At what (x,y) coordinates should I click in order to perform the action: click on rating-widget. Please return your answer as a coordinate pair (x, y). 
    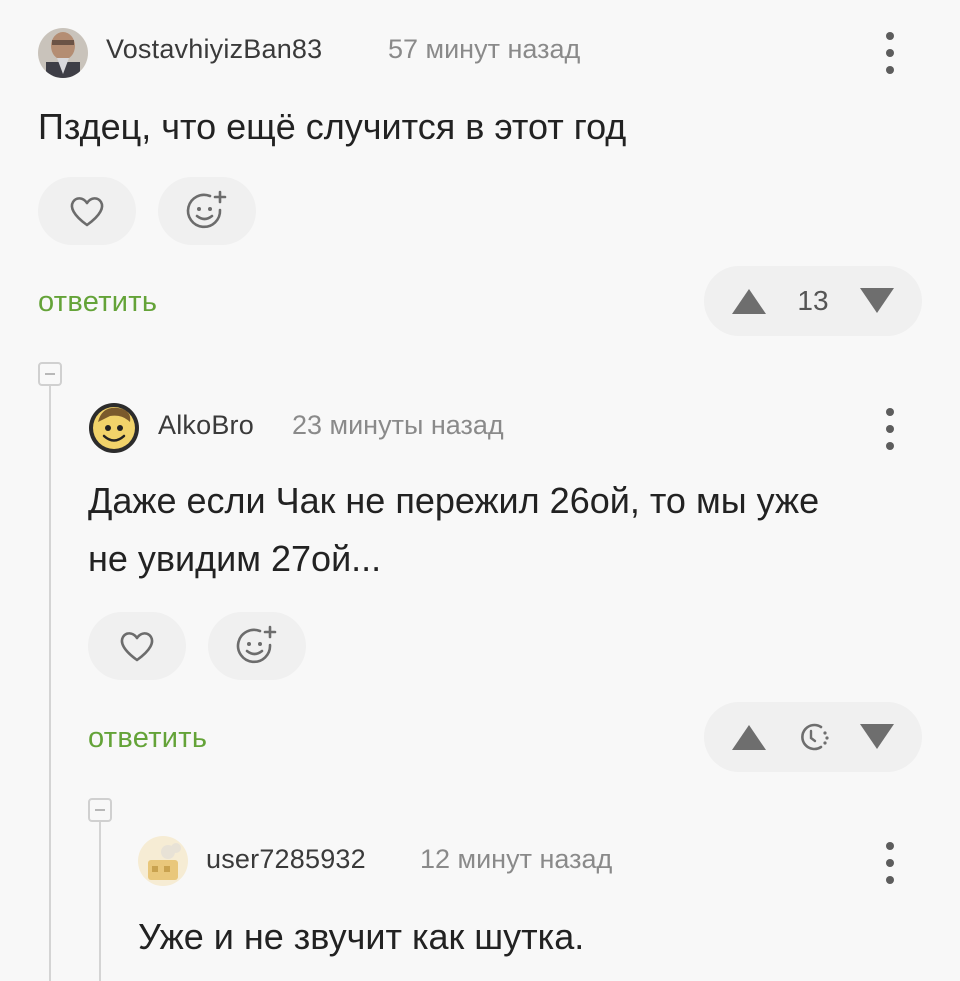
    Looking at the image, I should click on (813, 737).